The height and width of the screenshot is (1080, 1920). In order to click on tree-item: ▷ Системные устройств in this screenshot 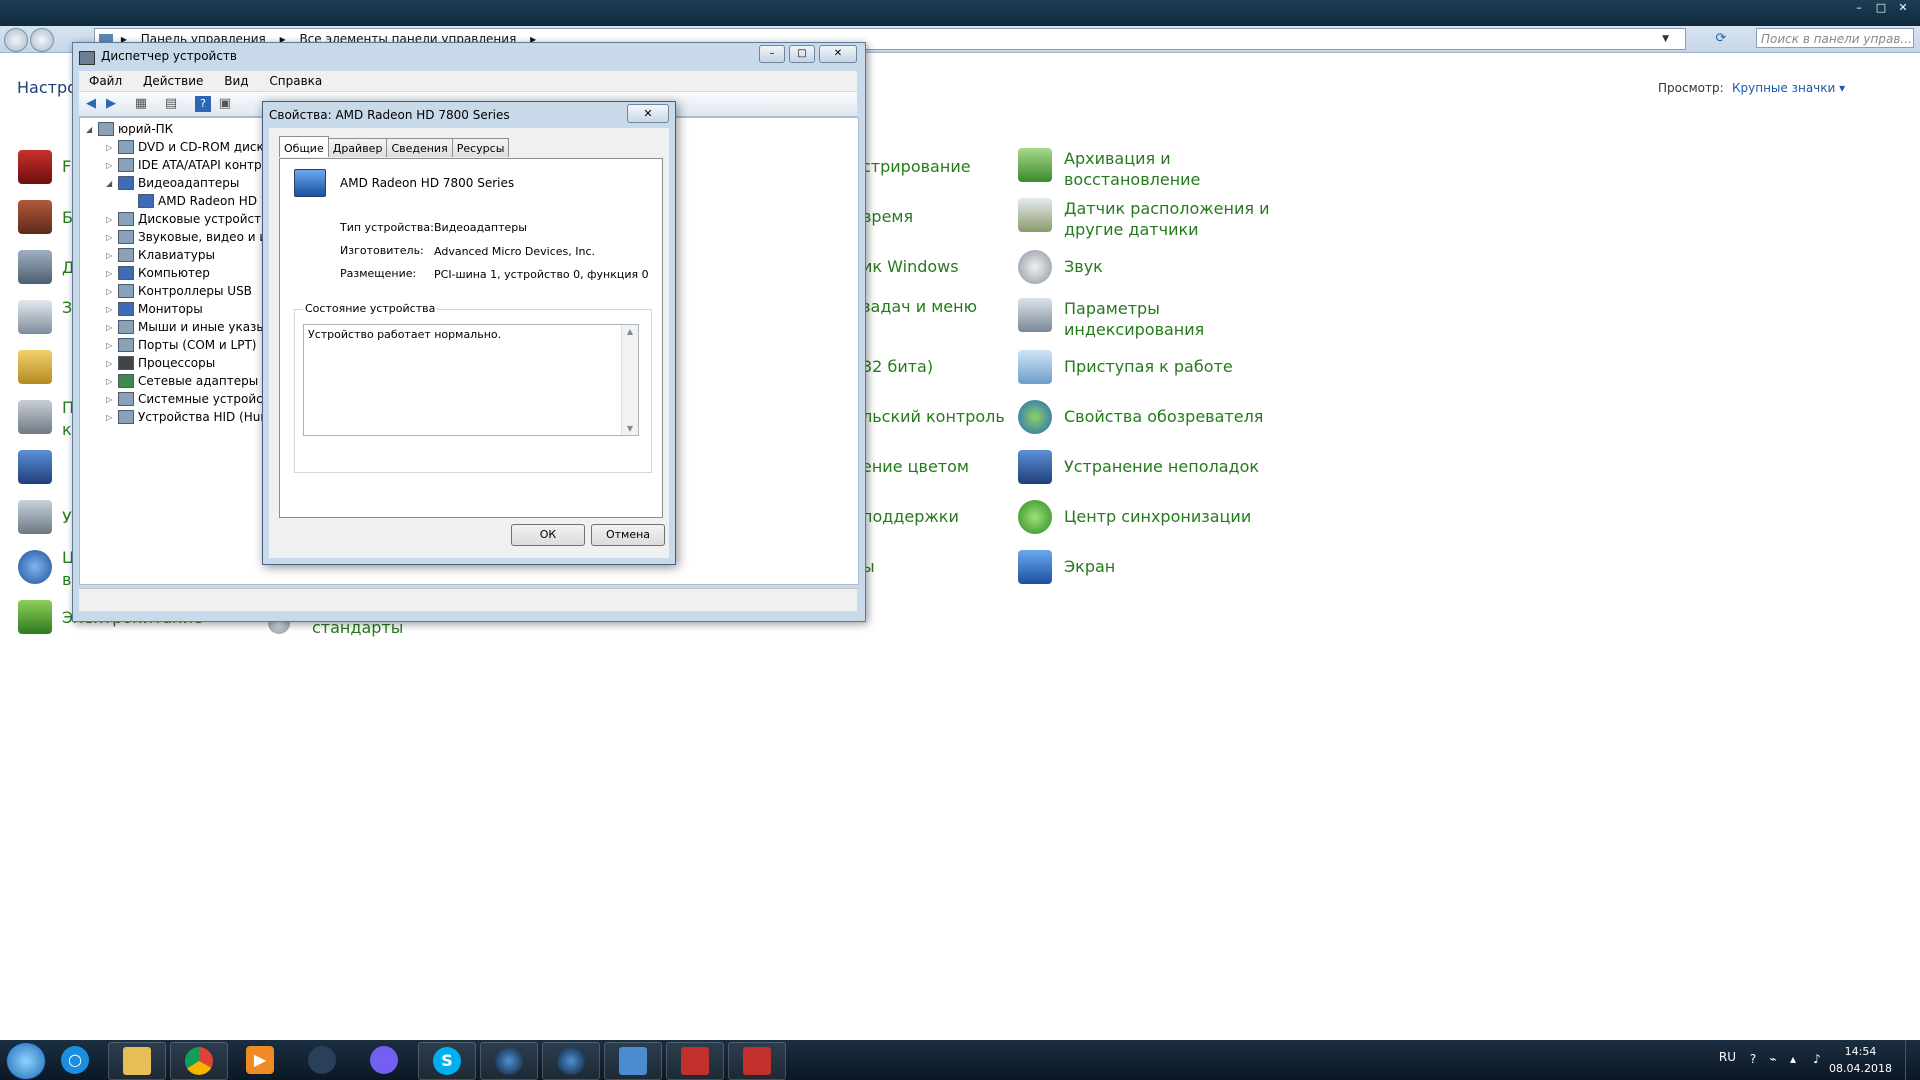, I will do `click(191, 399)`.